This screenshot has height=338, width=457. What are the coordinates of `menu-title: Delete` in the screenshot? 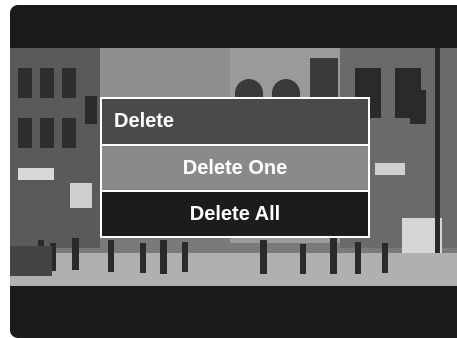 It's located at (235, 121).